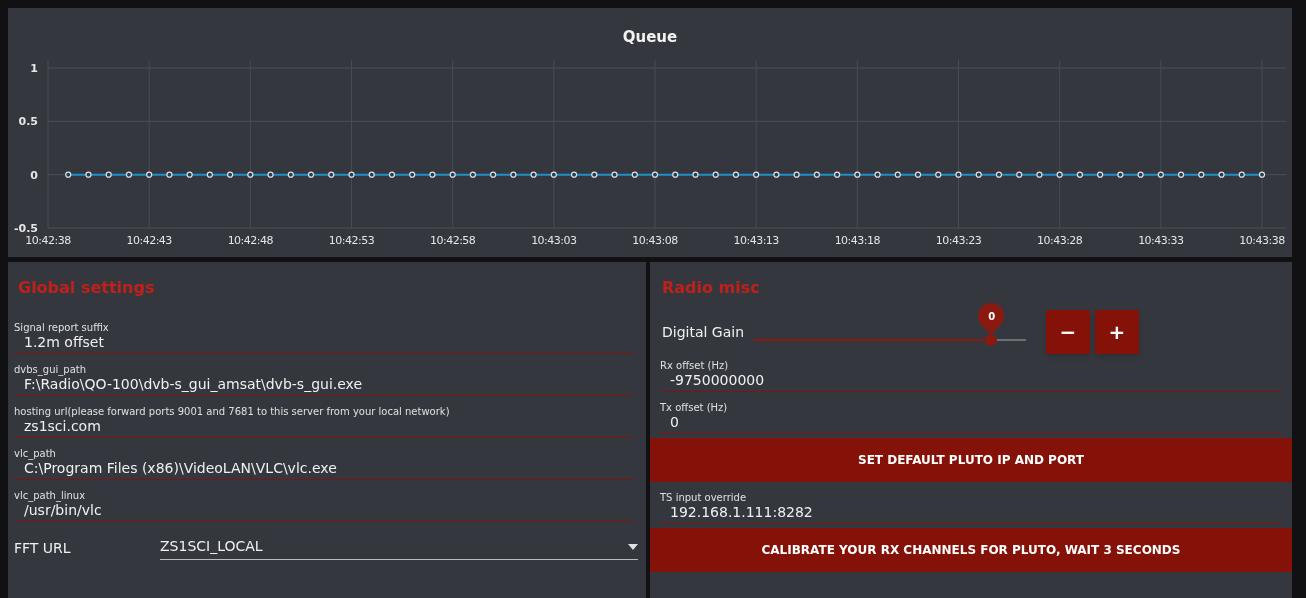 The height and width of the screenshot is (598, 1306). What do you see at coordinates (857, 240) in the screenshot?
I see `x-axis-label: 10:43:18` at bounding box center [857, 240].